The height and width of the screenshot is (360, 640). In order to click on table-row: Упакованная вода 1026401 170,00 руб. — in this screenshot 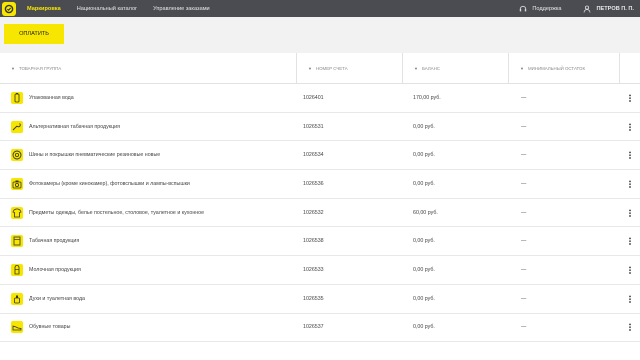, I will do `click(320, 98)`.